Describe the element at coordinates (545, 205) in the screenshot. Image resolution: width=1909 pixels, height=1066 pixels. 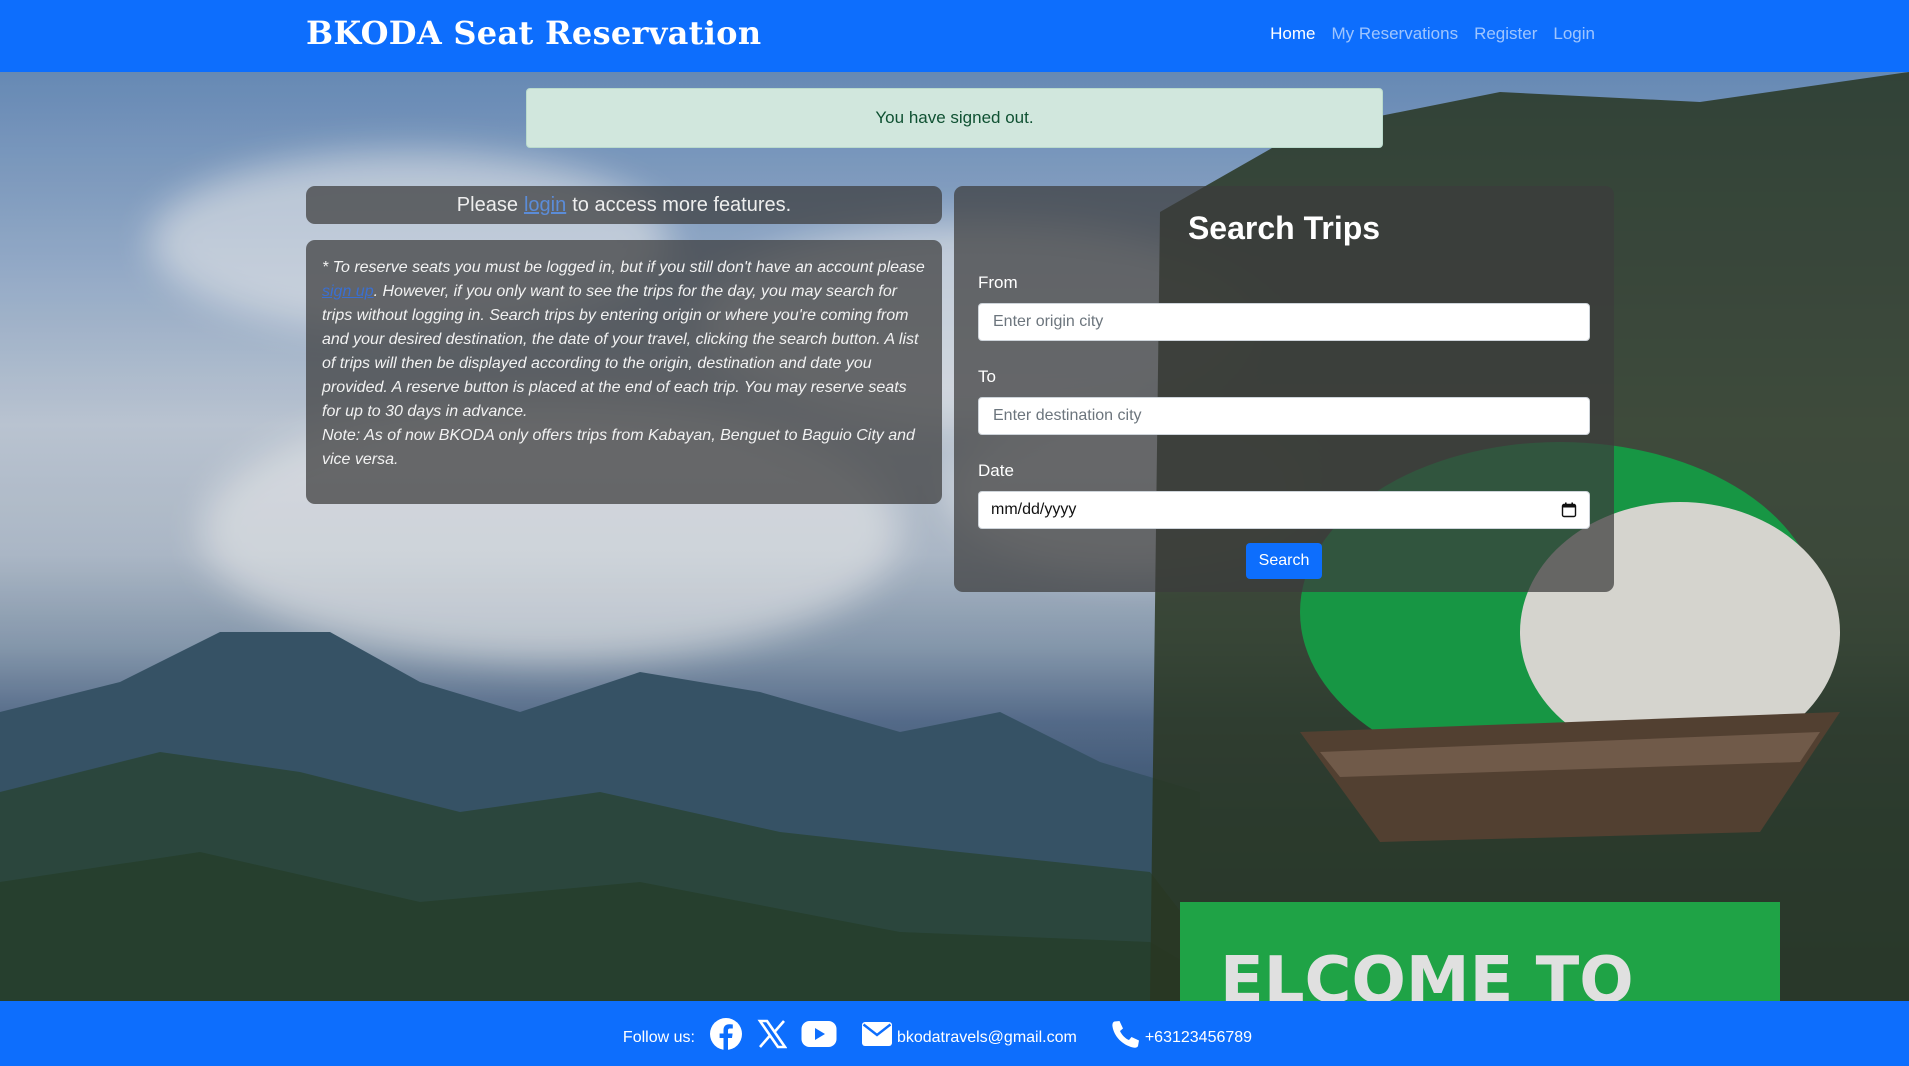
I see `login-link: login` at that location.